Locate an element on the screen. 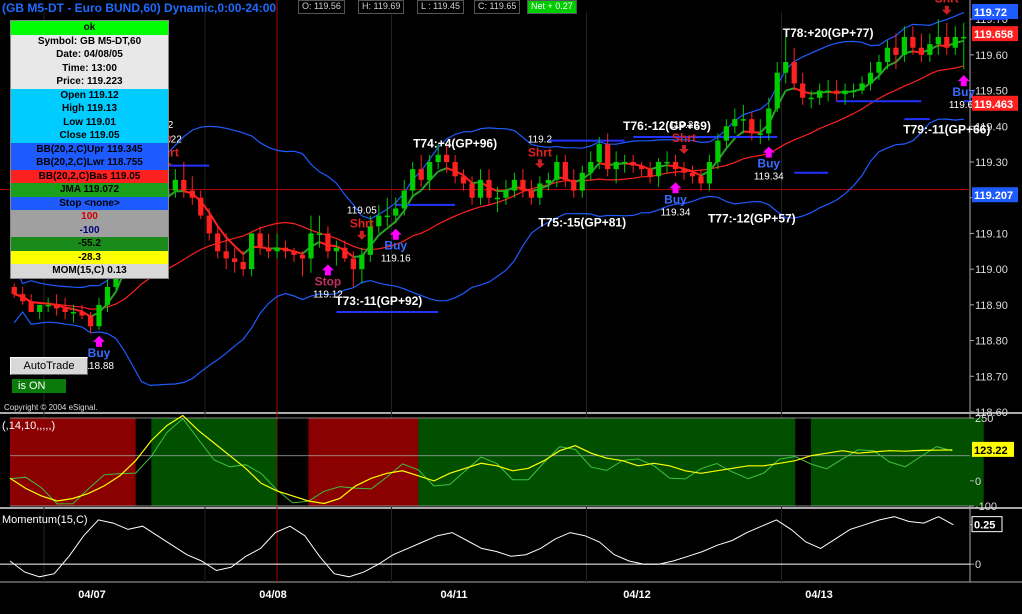 This screenshot has height=614, width=1022. info-row: BB(20,2,C)Bas 119.05 is located at coordinates (89, 176).